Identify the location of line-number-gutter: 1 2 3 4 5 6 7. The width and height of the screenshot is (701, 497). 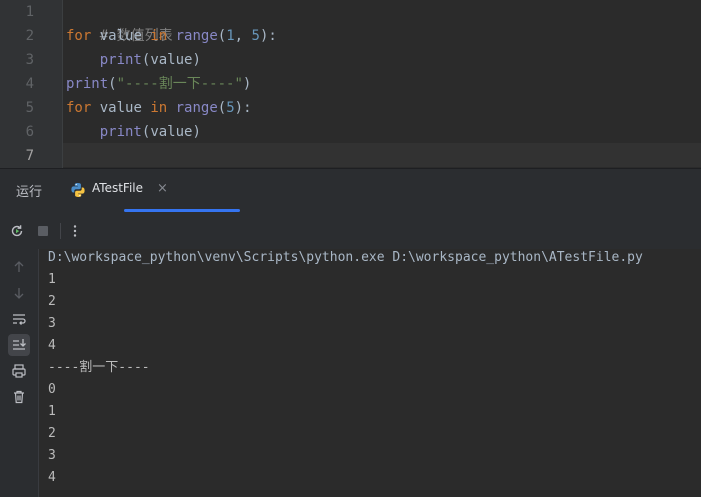
(31, 84).